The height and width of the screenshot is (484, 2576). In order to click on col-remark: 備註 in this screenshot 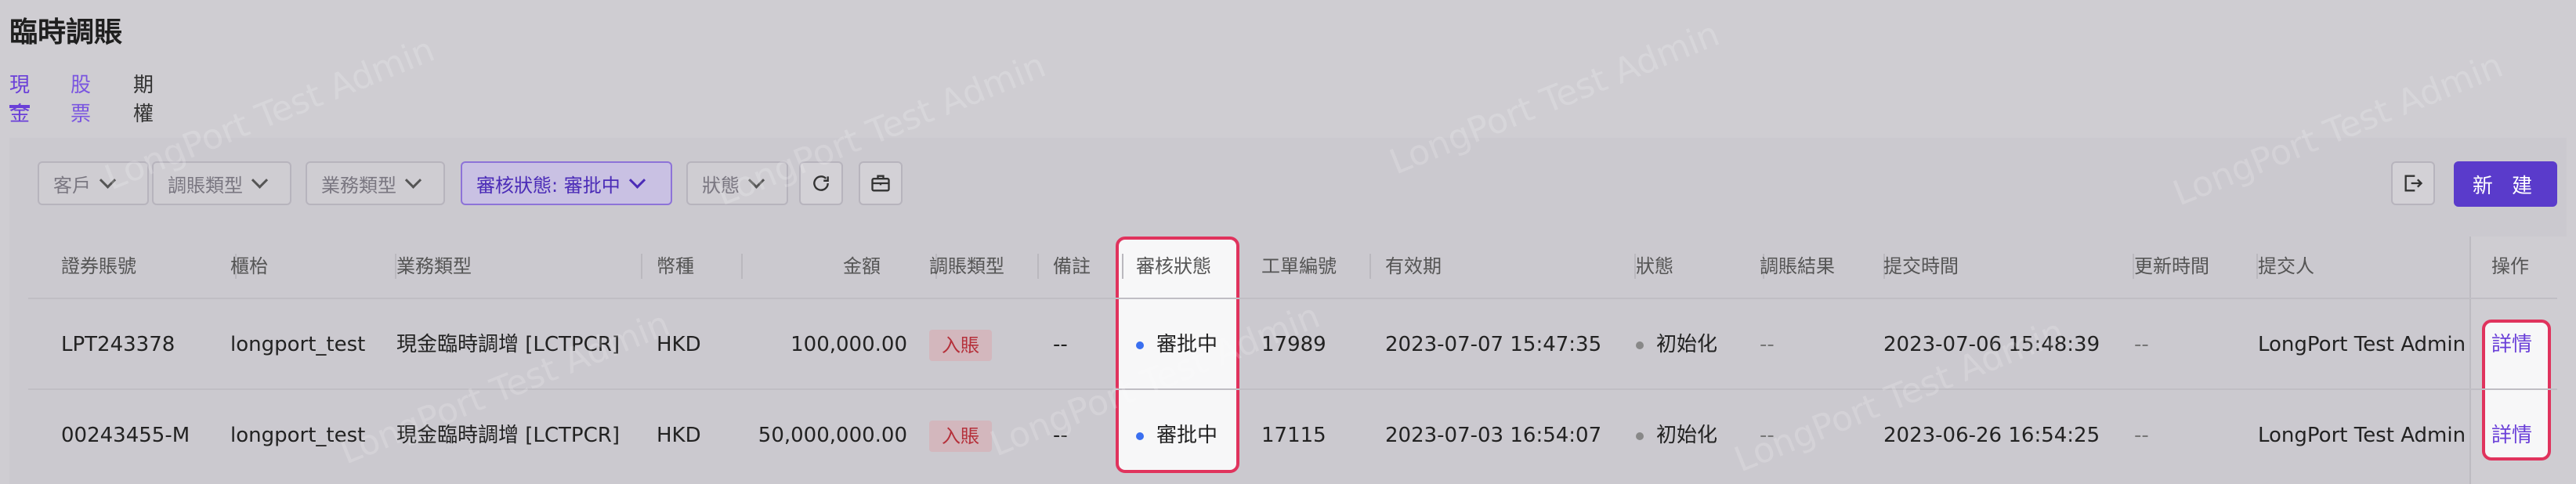, I will do `click(1088, 266)`.